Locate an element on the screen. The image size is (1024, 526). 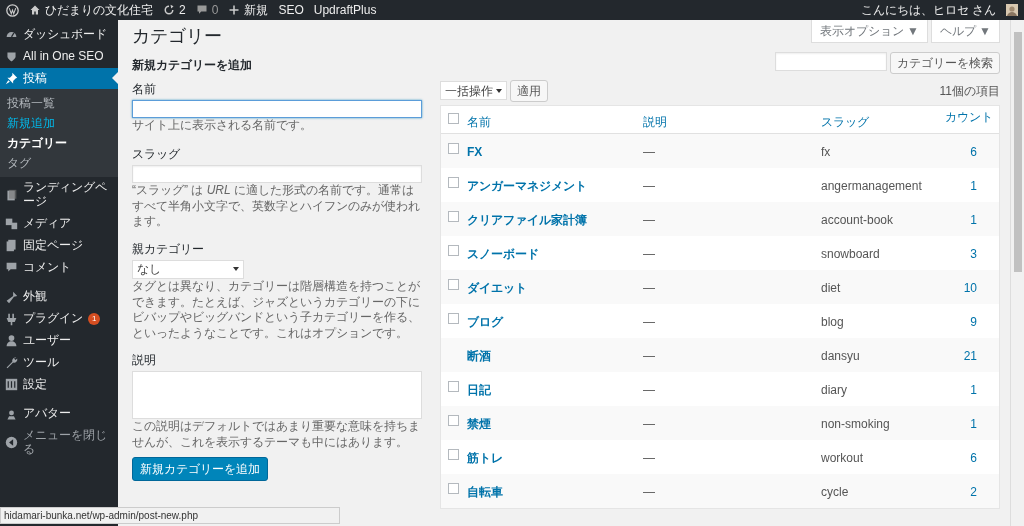
category-name-link: 自転車 is located at coordinates (555, 491).